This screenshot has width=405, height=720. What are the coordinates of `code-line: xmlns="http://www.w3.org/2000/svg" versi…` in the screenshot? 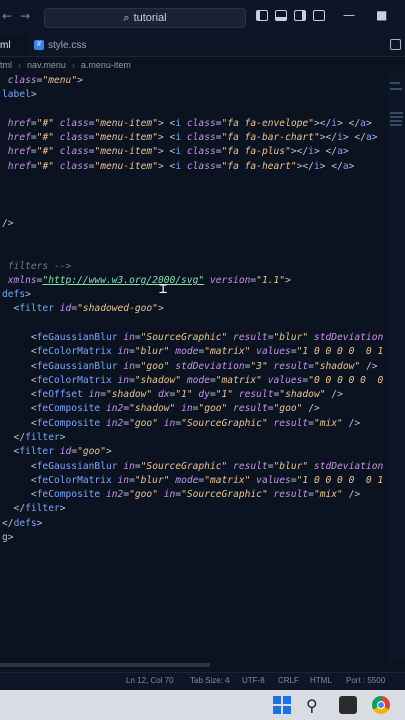 It's located at (146, 281).